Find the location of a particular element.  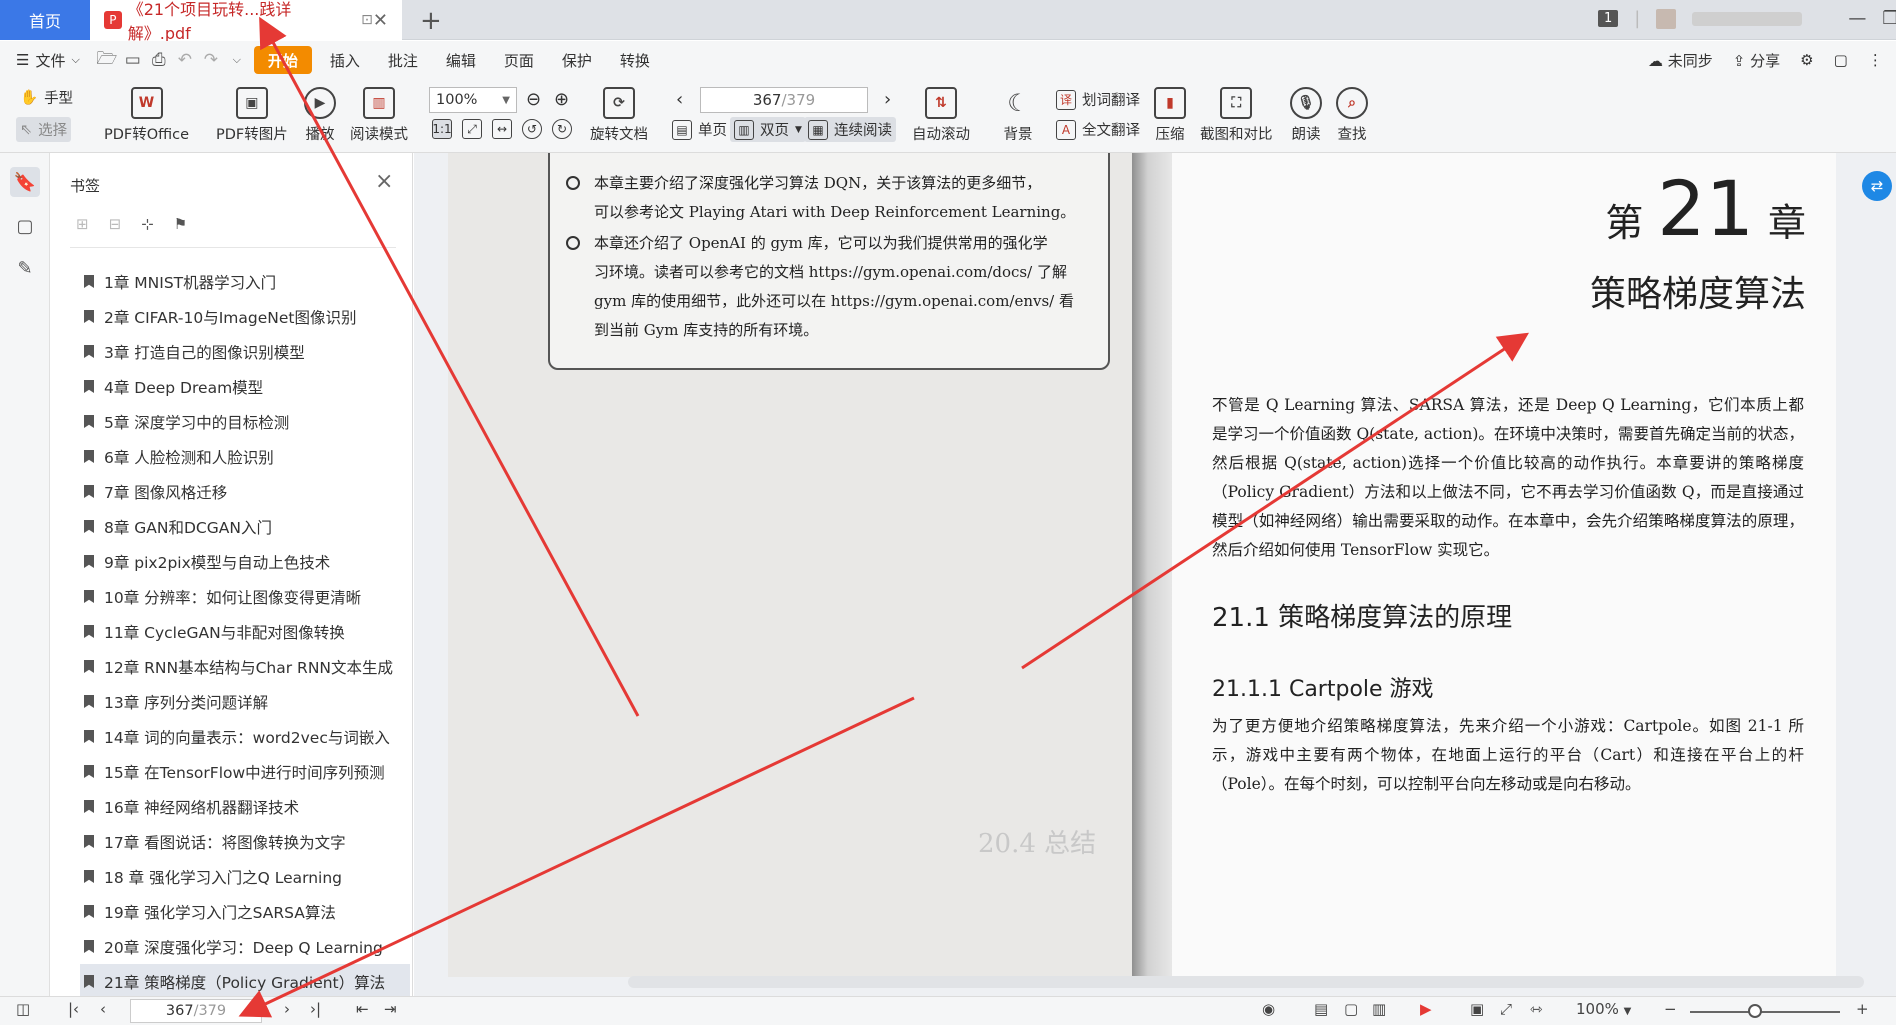

redo-icon: ↷ is located at coordinates (211, 60).